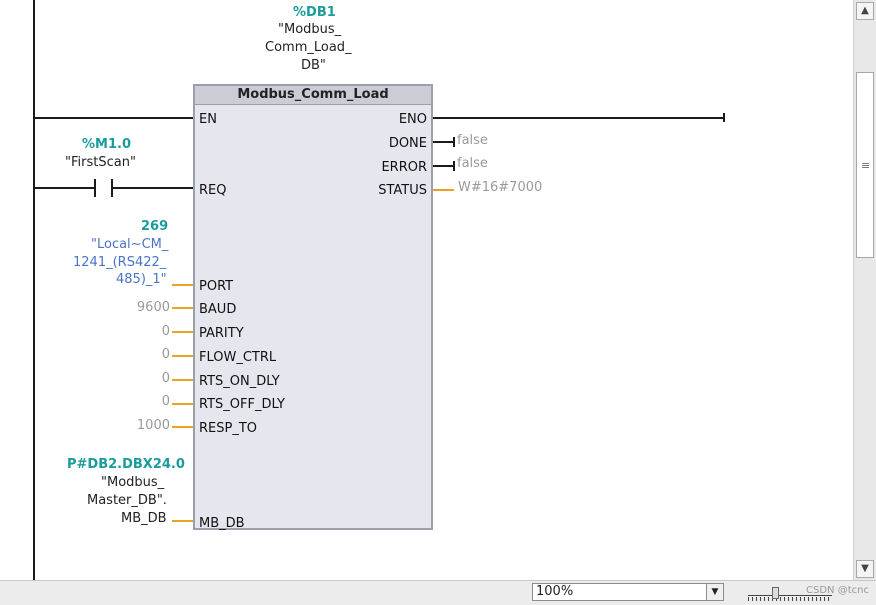 Image resolution: width=876 pixels, height=605 pixels. Describe the element at coordinates (182, 356) in the screenshot. I see `flow-ctrl-wire` at that location.